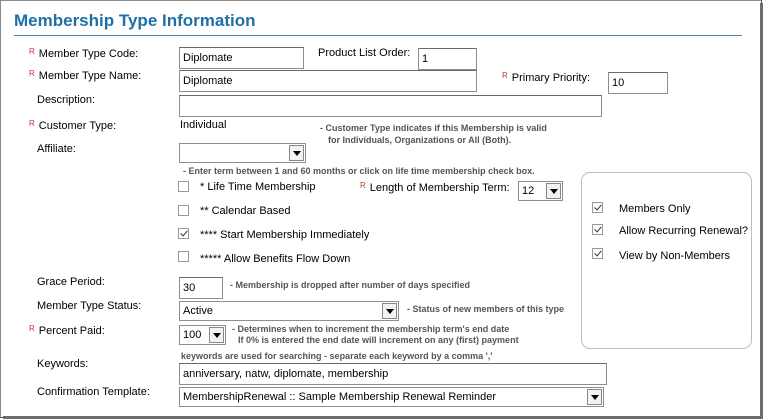 The width and height of the screenshot is (764, 420). Describe the element at coordinates (89, 306) in the screenshot. I see `member-type-status-label: Member Type Status:` at that location.